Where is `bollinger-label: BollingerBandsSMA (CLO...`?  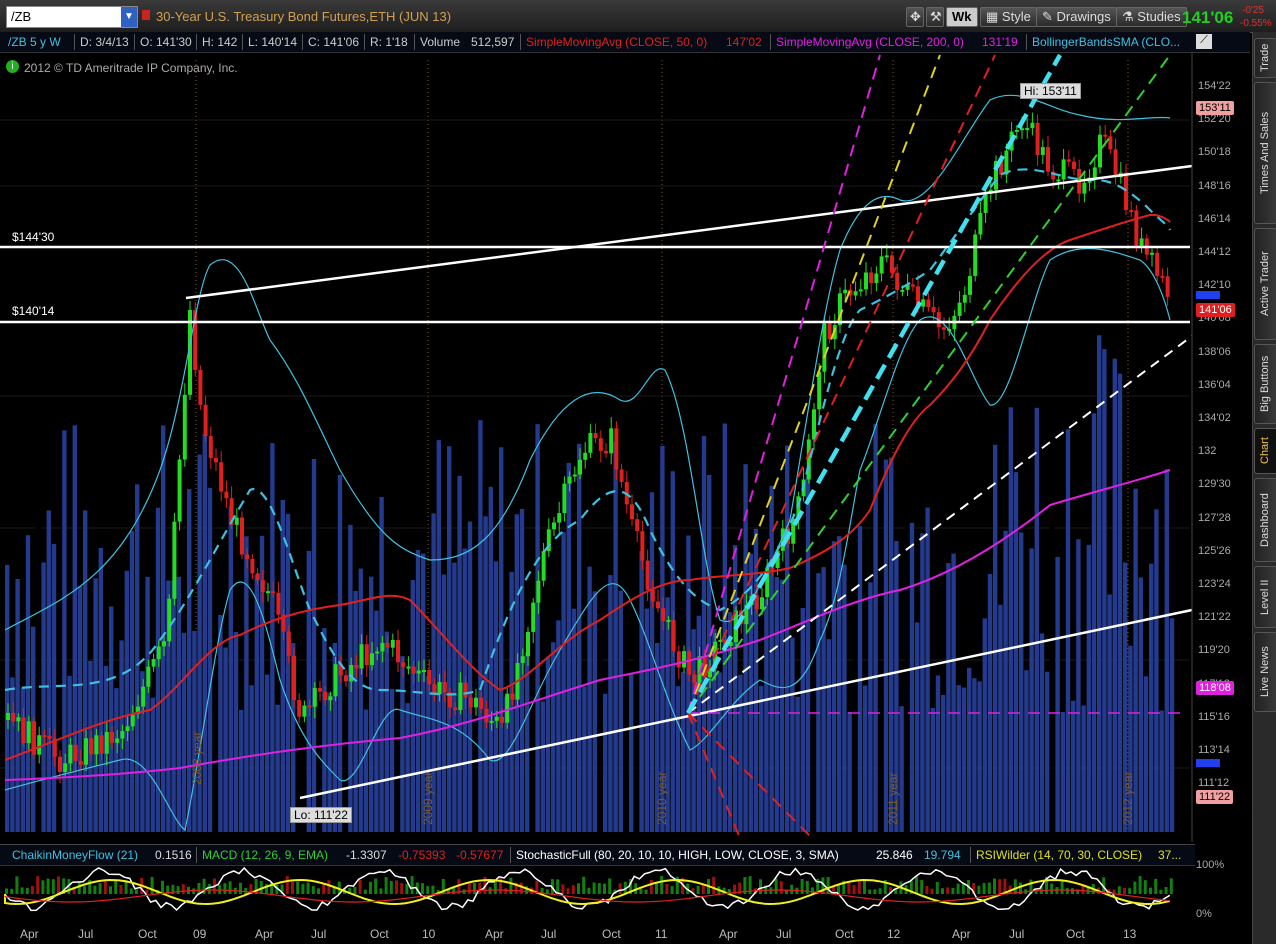 bollinger-label: BollingerBandsSMA (CLO... is located at coordinates (1106, 42).